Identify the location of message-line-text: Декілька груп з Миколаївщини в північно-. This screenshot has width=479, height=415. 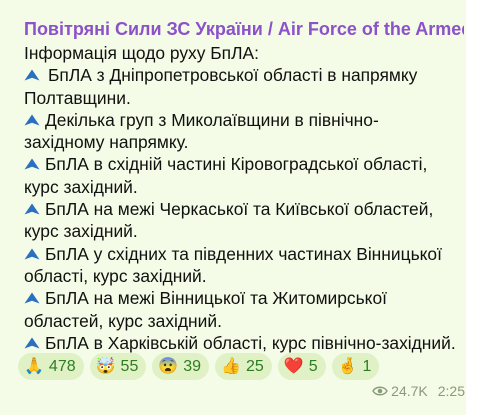
(212, 119).